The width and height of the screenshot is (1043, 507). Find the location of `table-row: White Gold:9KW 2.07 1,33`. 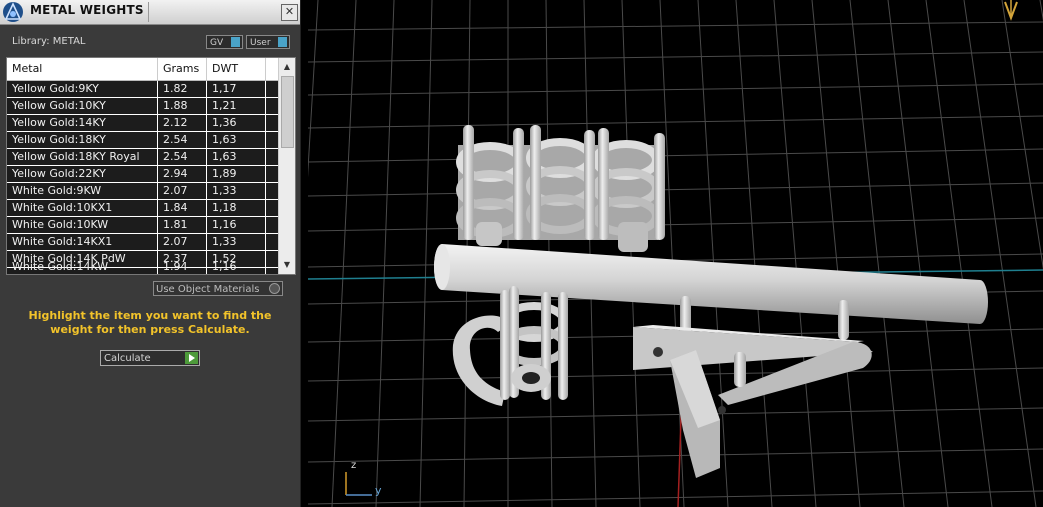

table-row: White Gold:9KW 2.07 1,33 is located at coordinates (143, 191).